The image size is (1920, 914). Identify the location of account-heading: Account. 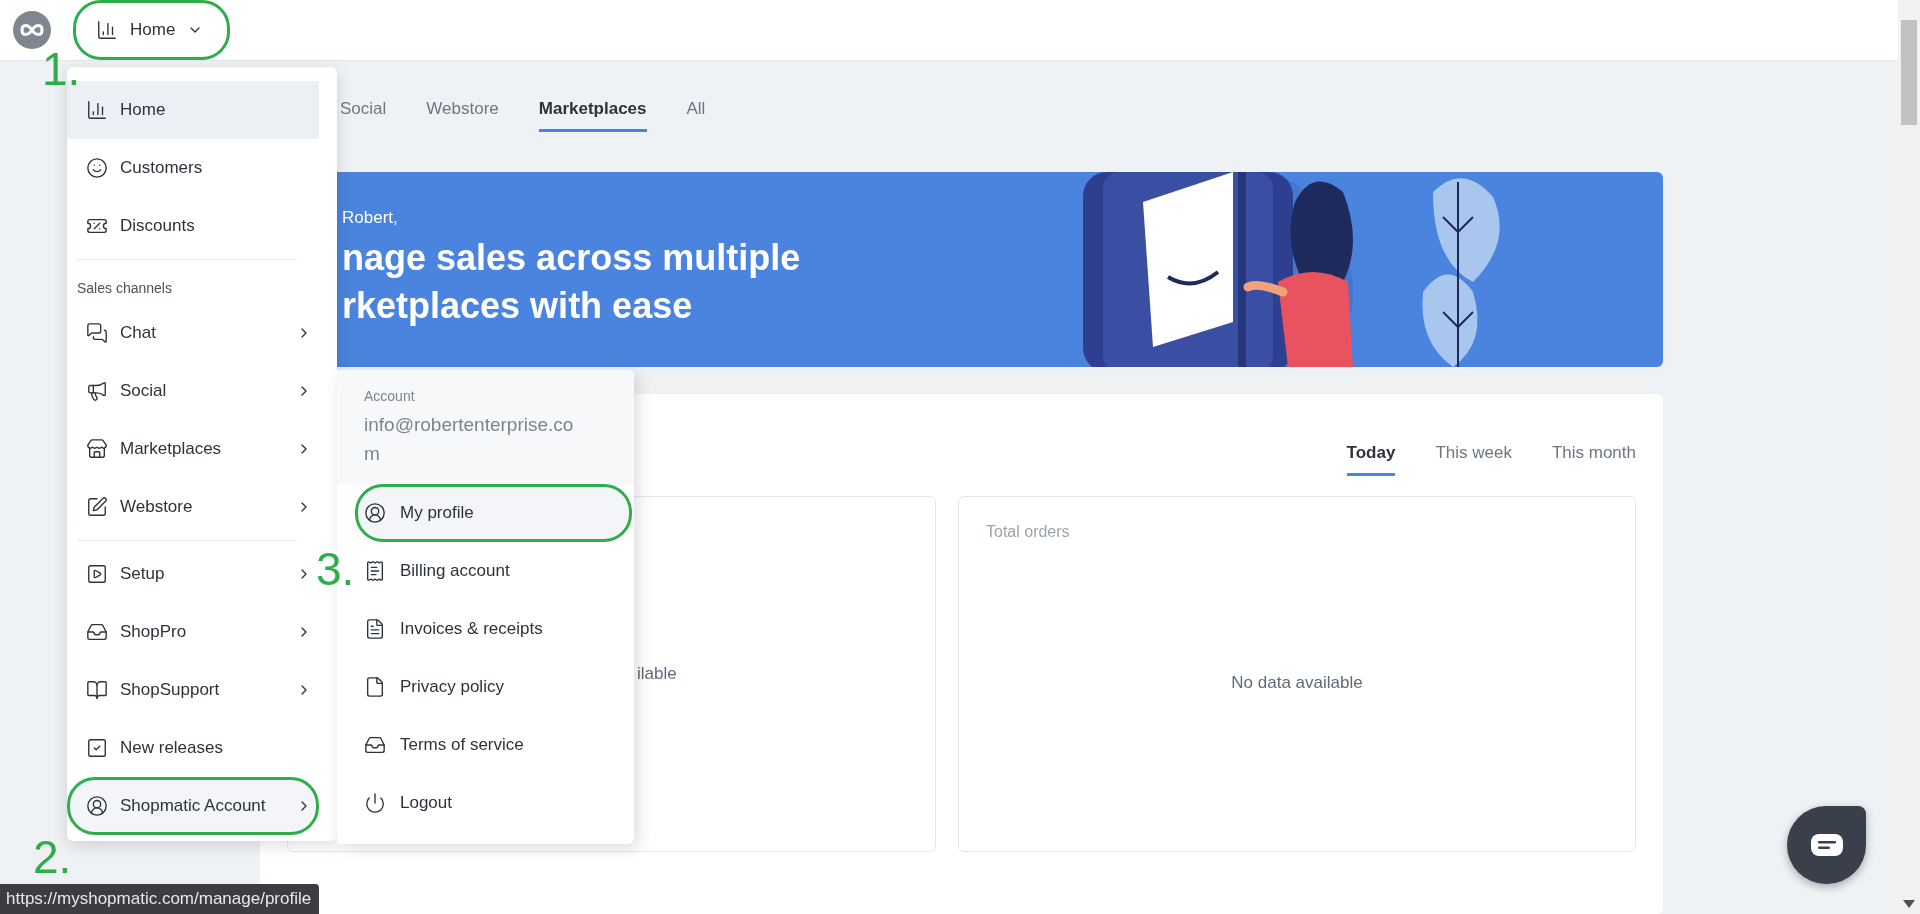
(390, 396).